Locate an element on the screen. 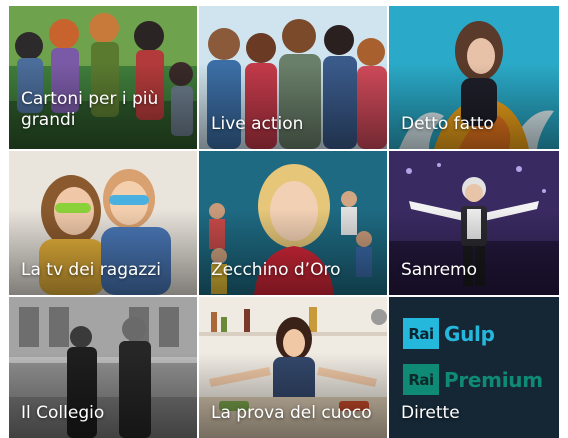 Image resolution: width=568 pixels, height=438 pixels. rai-gulp-logo-word: Gulp is located at coordinates (469, 333).